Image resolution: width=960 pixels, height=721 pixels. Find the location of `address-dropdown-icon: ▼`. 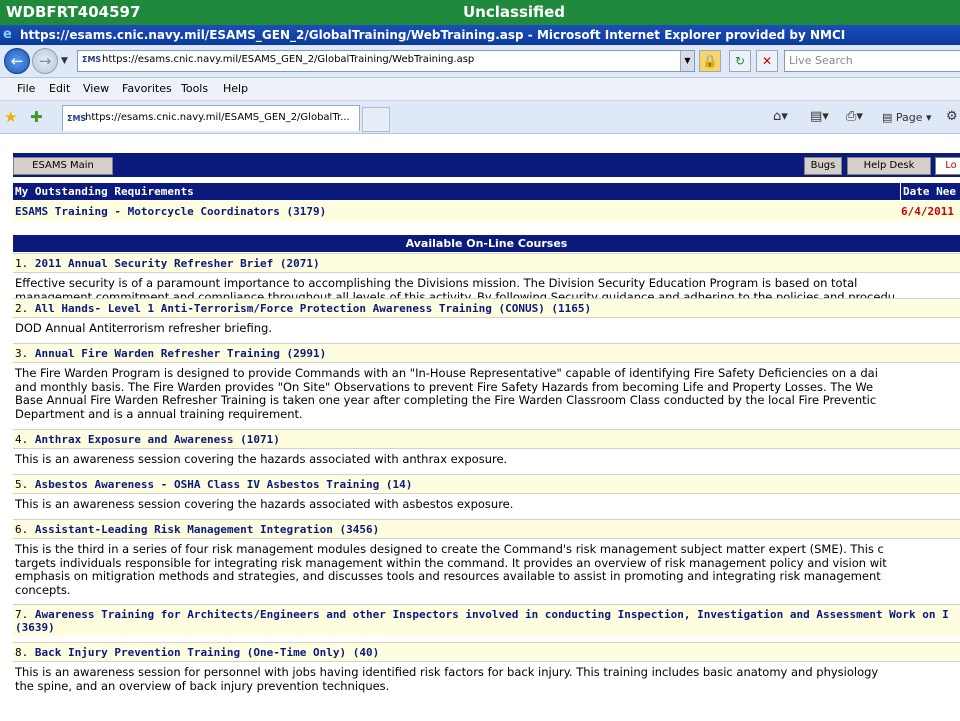

address-dropdown-icon: ▼ is located at coordinates (687, 61).